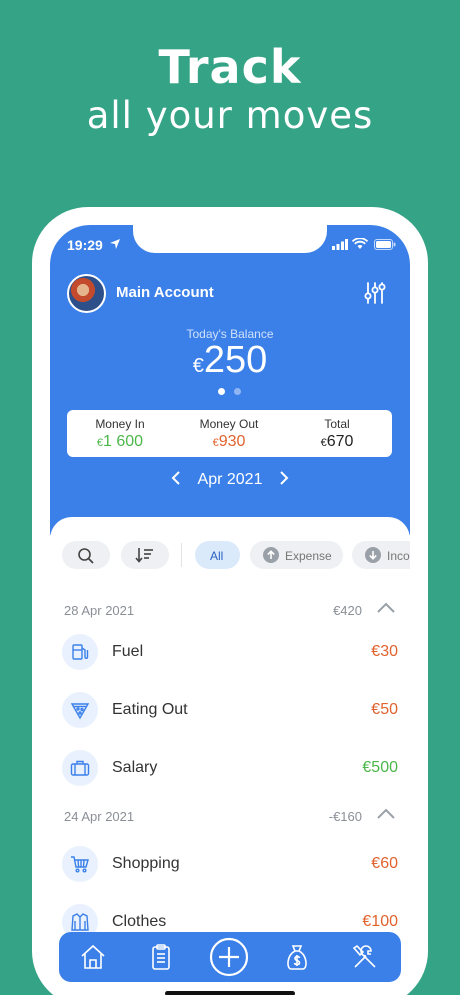 The image size is (460, 995). What do you see at coordinates (345, 816) in the screenshot?
I see `group-total: -€160` at bounding box center [345, 816].